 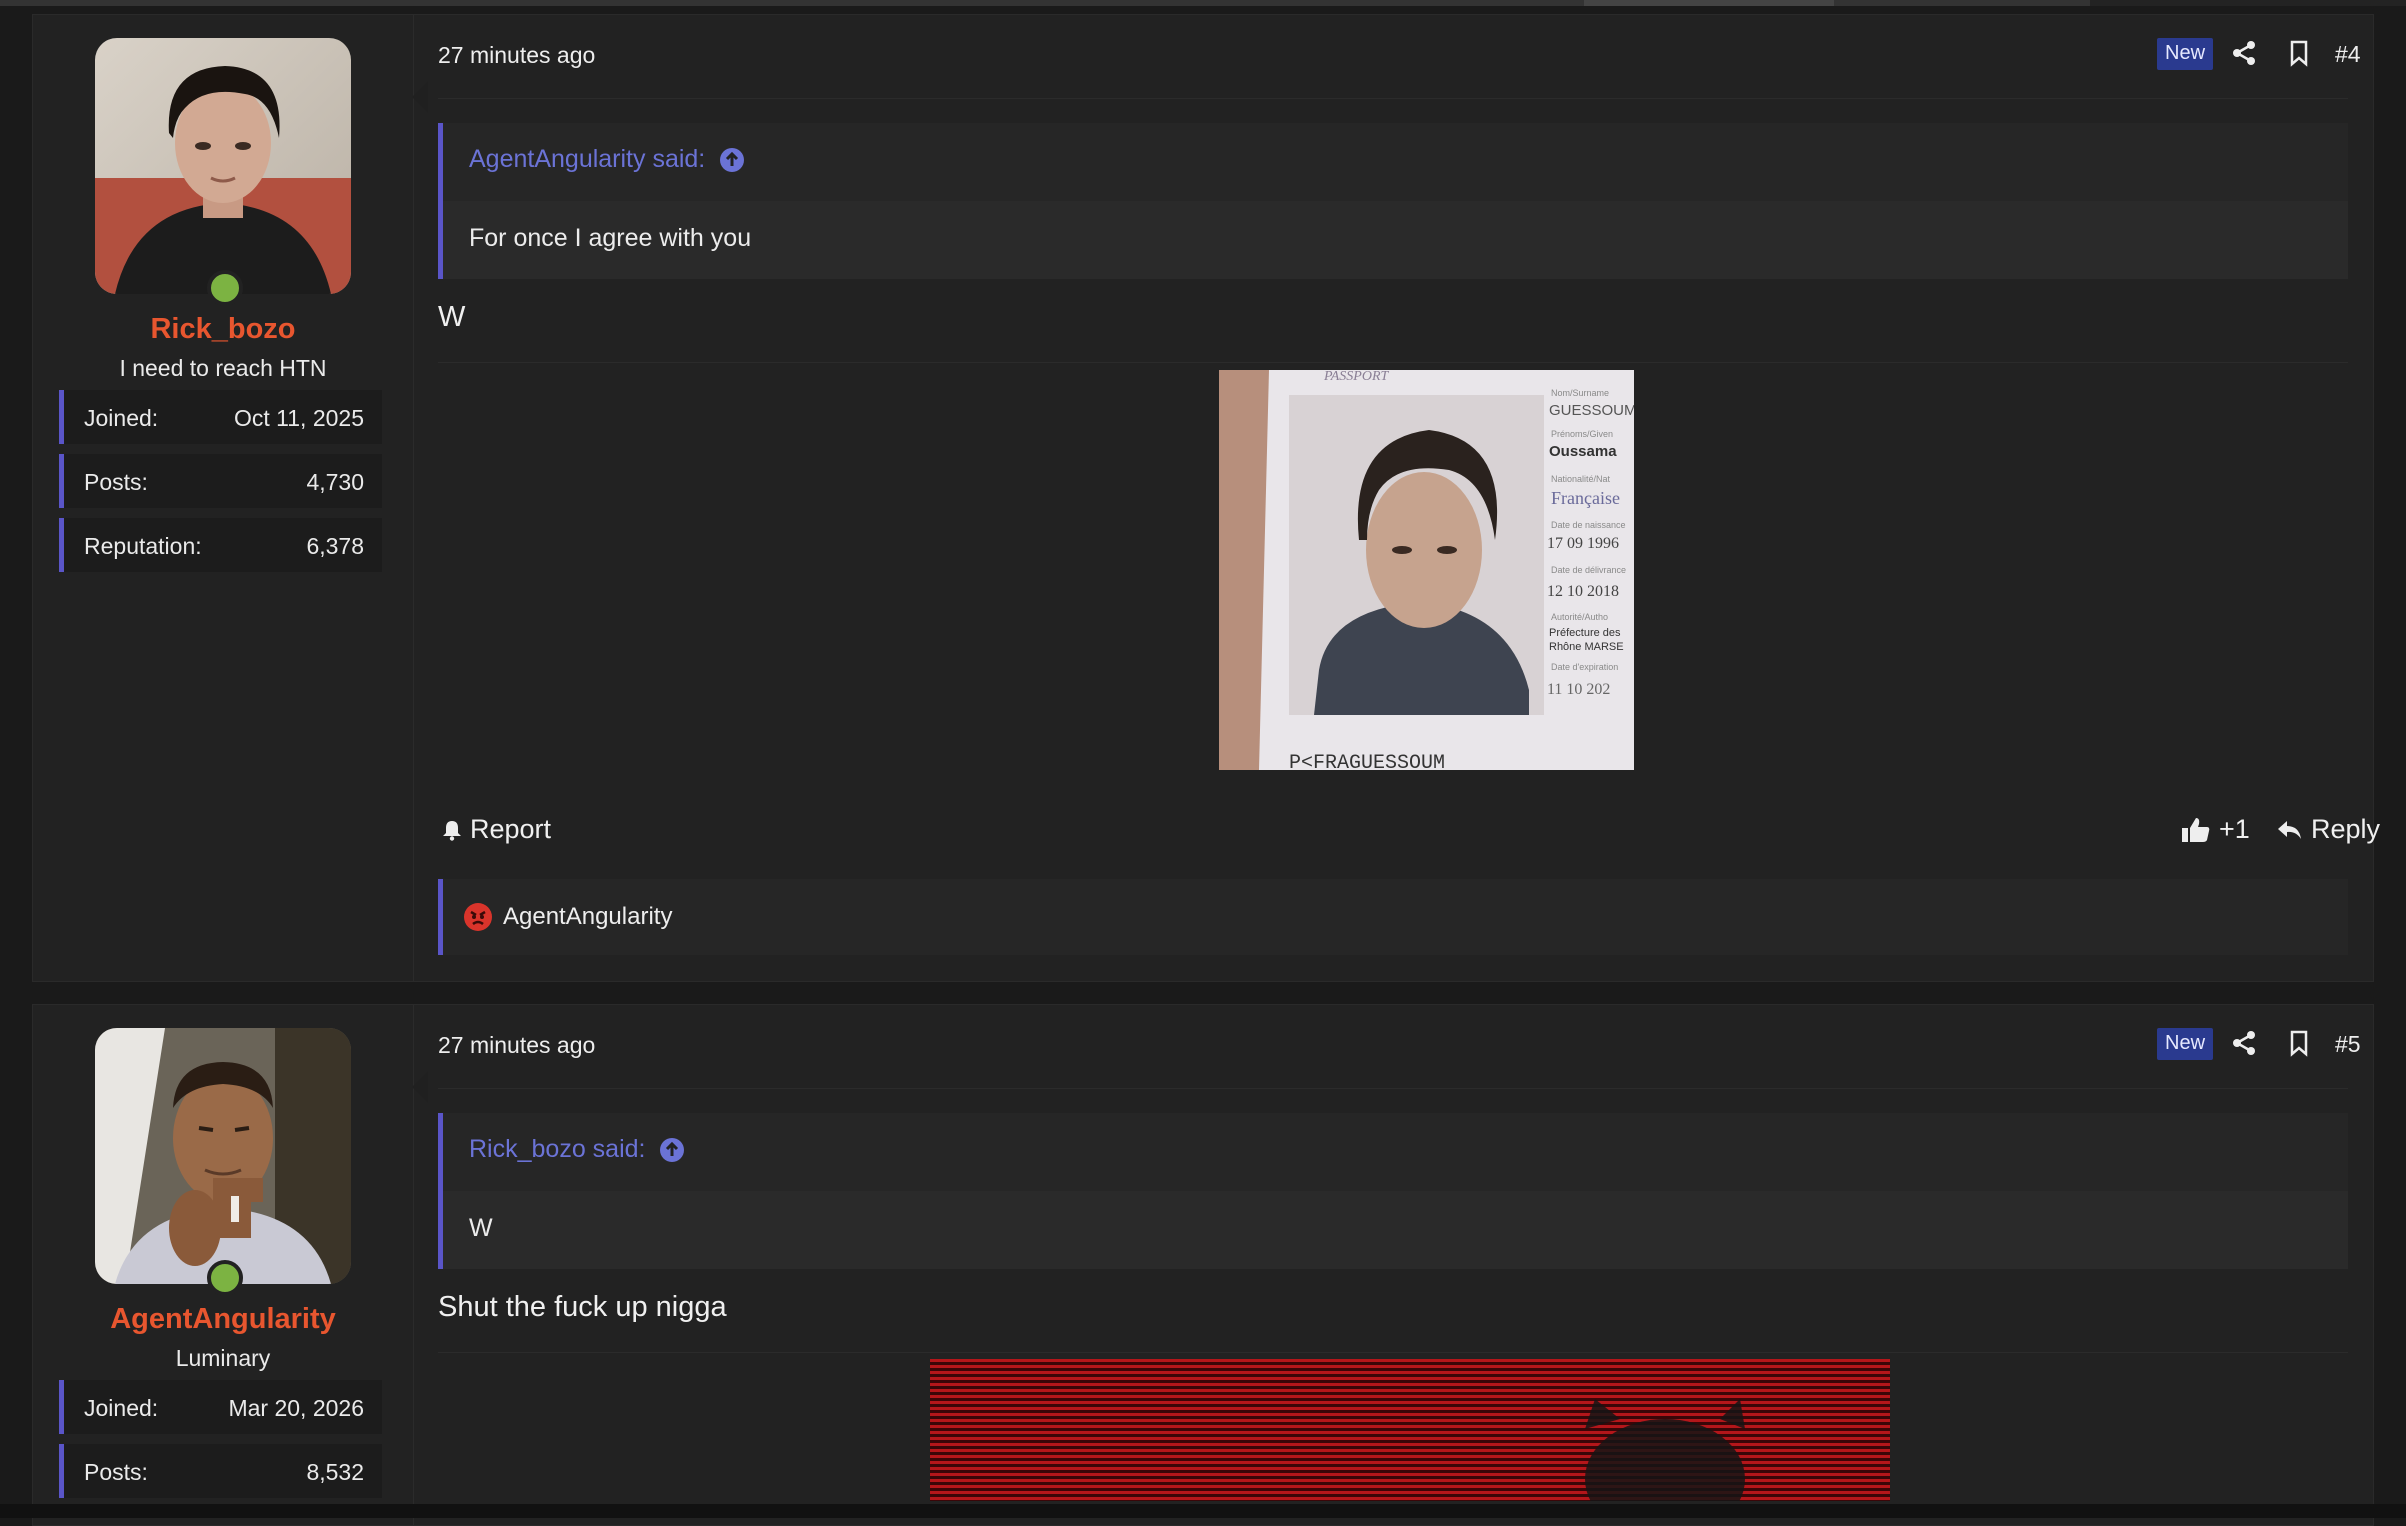 I want to click on passport-text: Autorité/Autho, so click(x=1579, y=617).